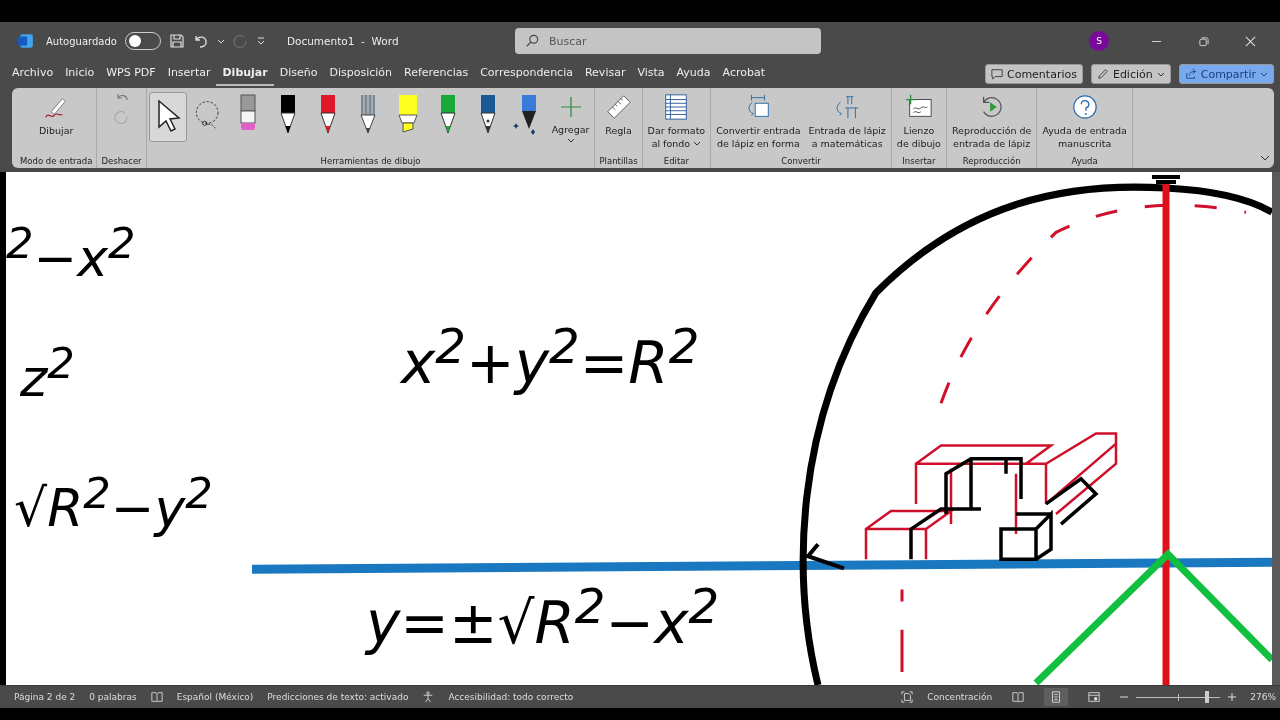  What do you see at coordinates (370, 161) in the screenshot?
I see `ribbon-group-label: Herramientas de dibujo` at bounding box center [370, 161].